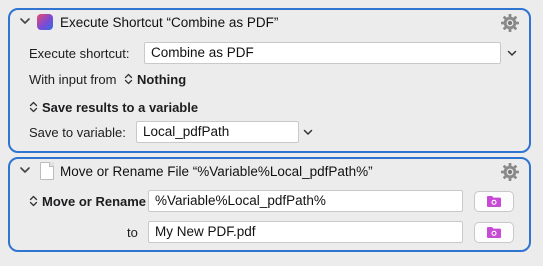  I want to click on choose-destination-folder-button, so click(494, 232).